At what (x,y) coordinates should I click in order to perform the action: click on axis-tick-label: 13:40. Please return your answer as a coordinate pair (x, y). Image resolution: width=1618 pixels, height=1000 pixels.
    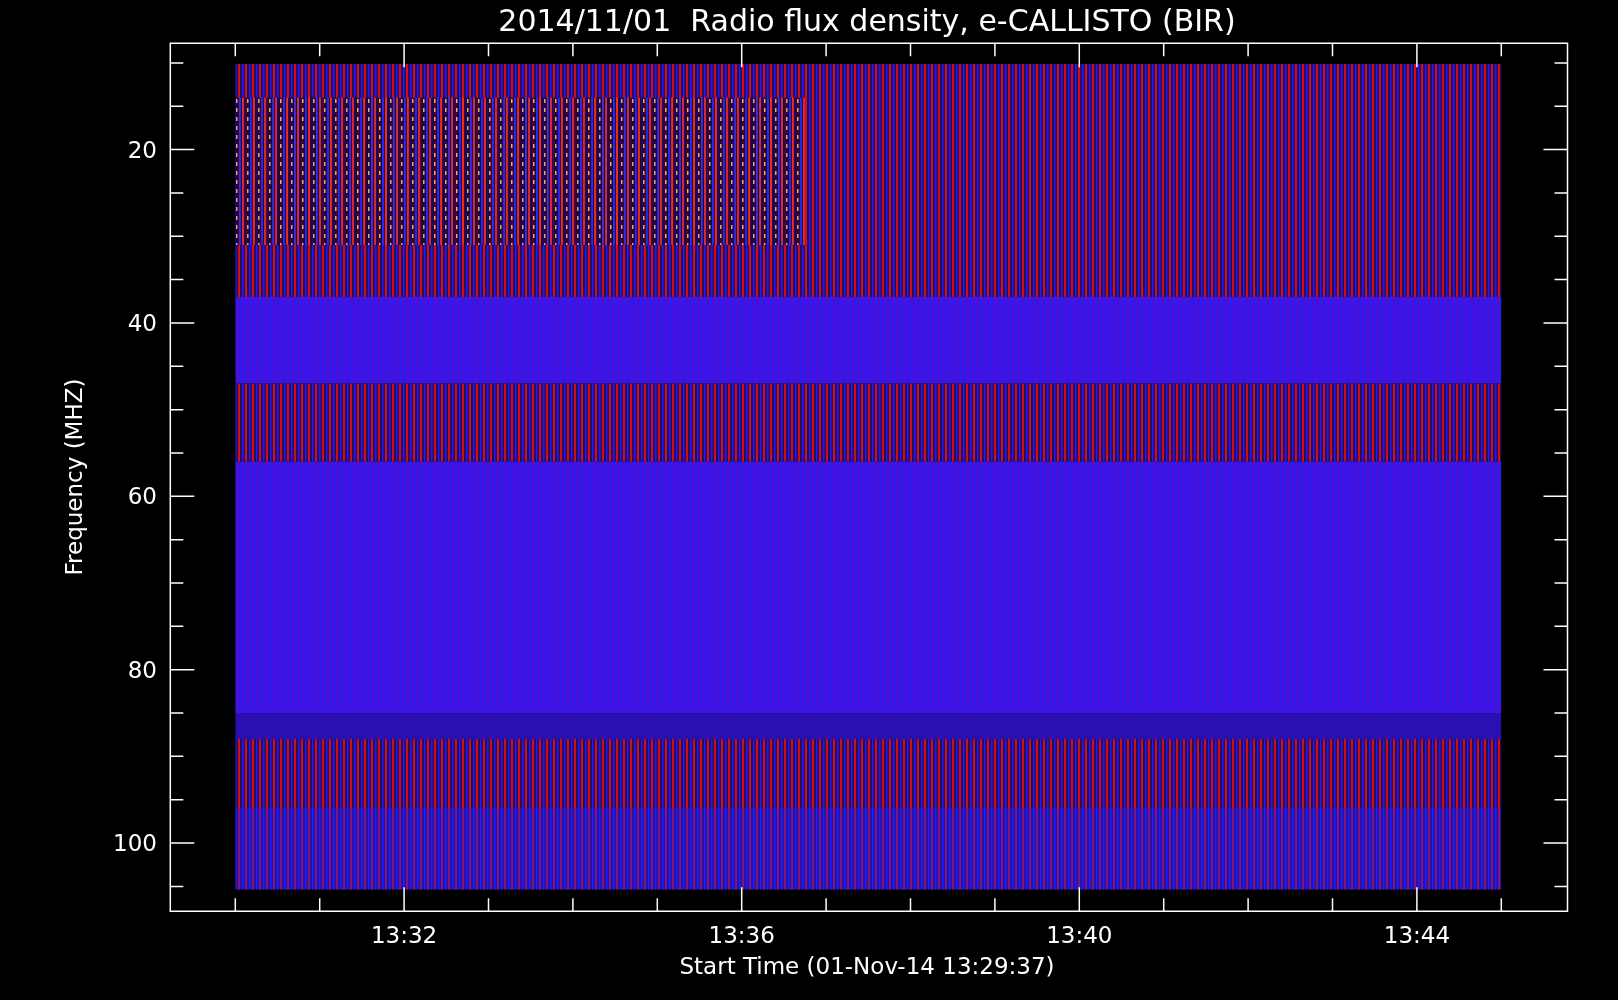
    Looking at the image, I should click on (1079, 935).